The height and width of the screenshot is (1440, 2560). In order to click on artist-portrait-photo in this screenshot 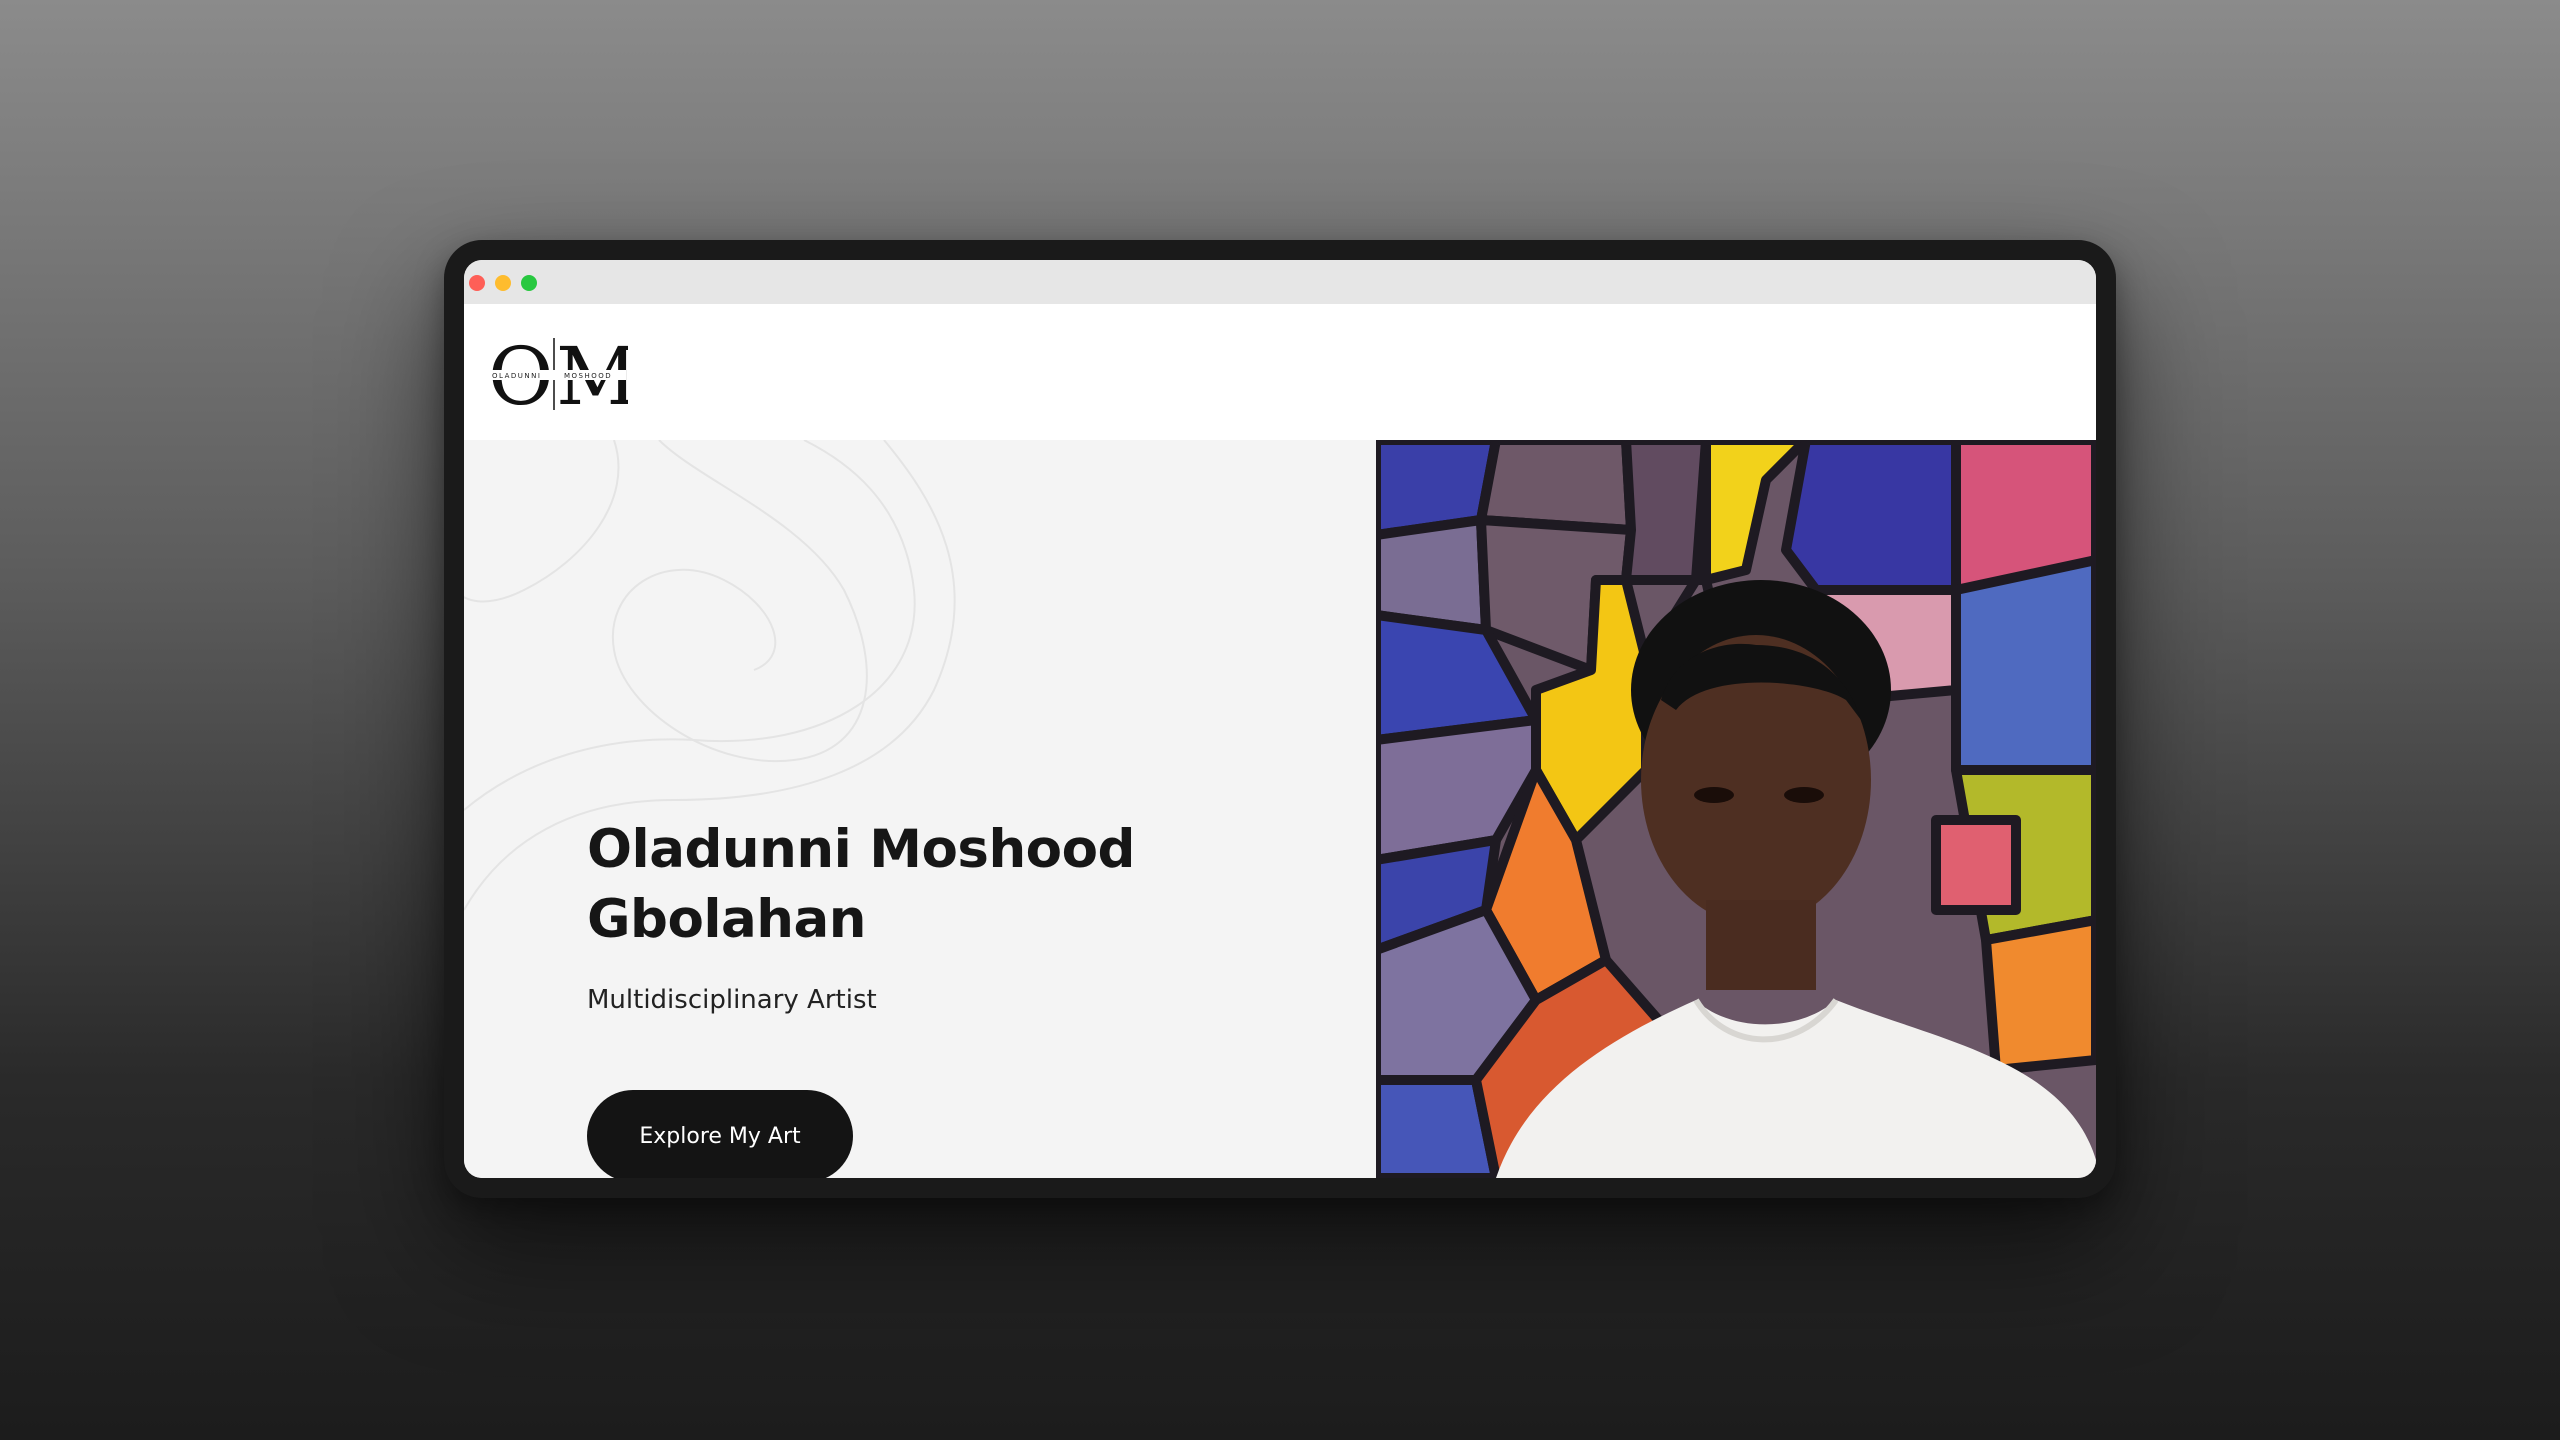, I will do `click(1736, 809)`.